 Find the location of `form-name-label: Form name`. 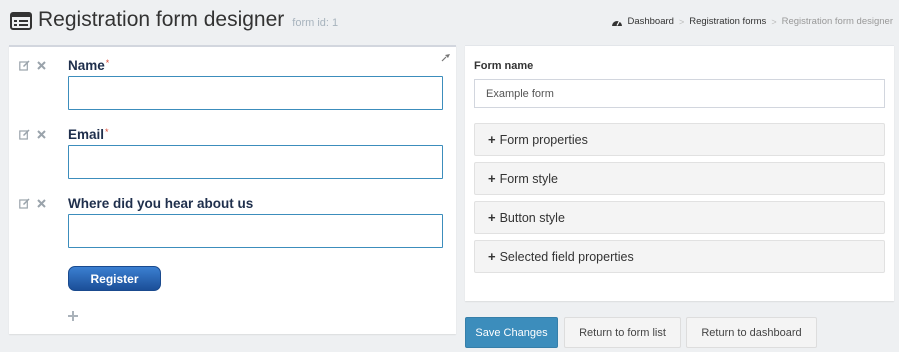

form-name-label: Form name is located at coordinates (504, 66).